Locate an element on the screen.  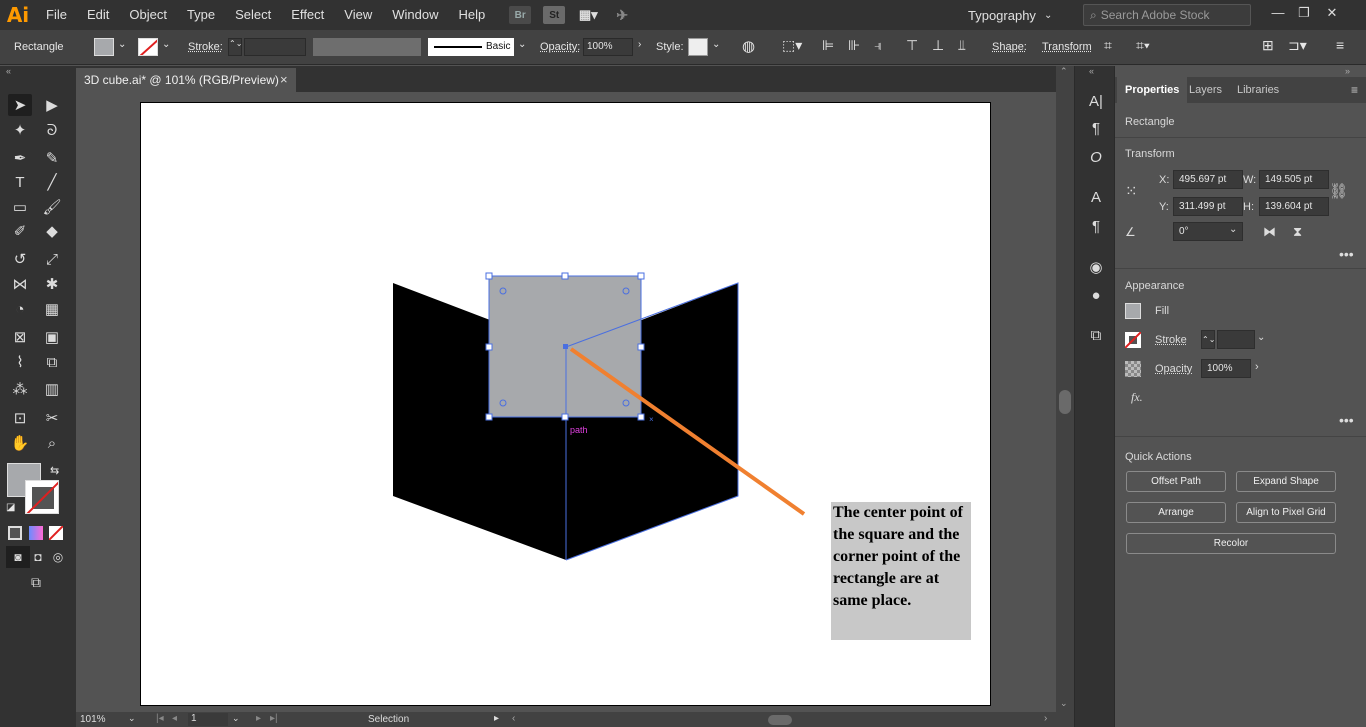
pen-tool-icon: ✒ is located at coordinates (20, 158).